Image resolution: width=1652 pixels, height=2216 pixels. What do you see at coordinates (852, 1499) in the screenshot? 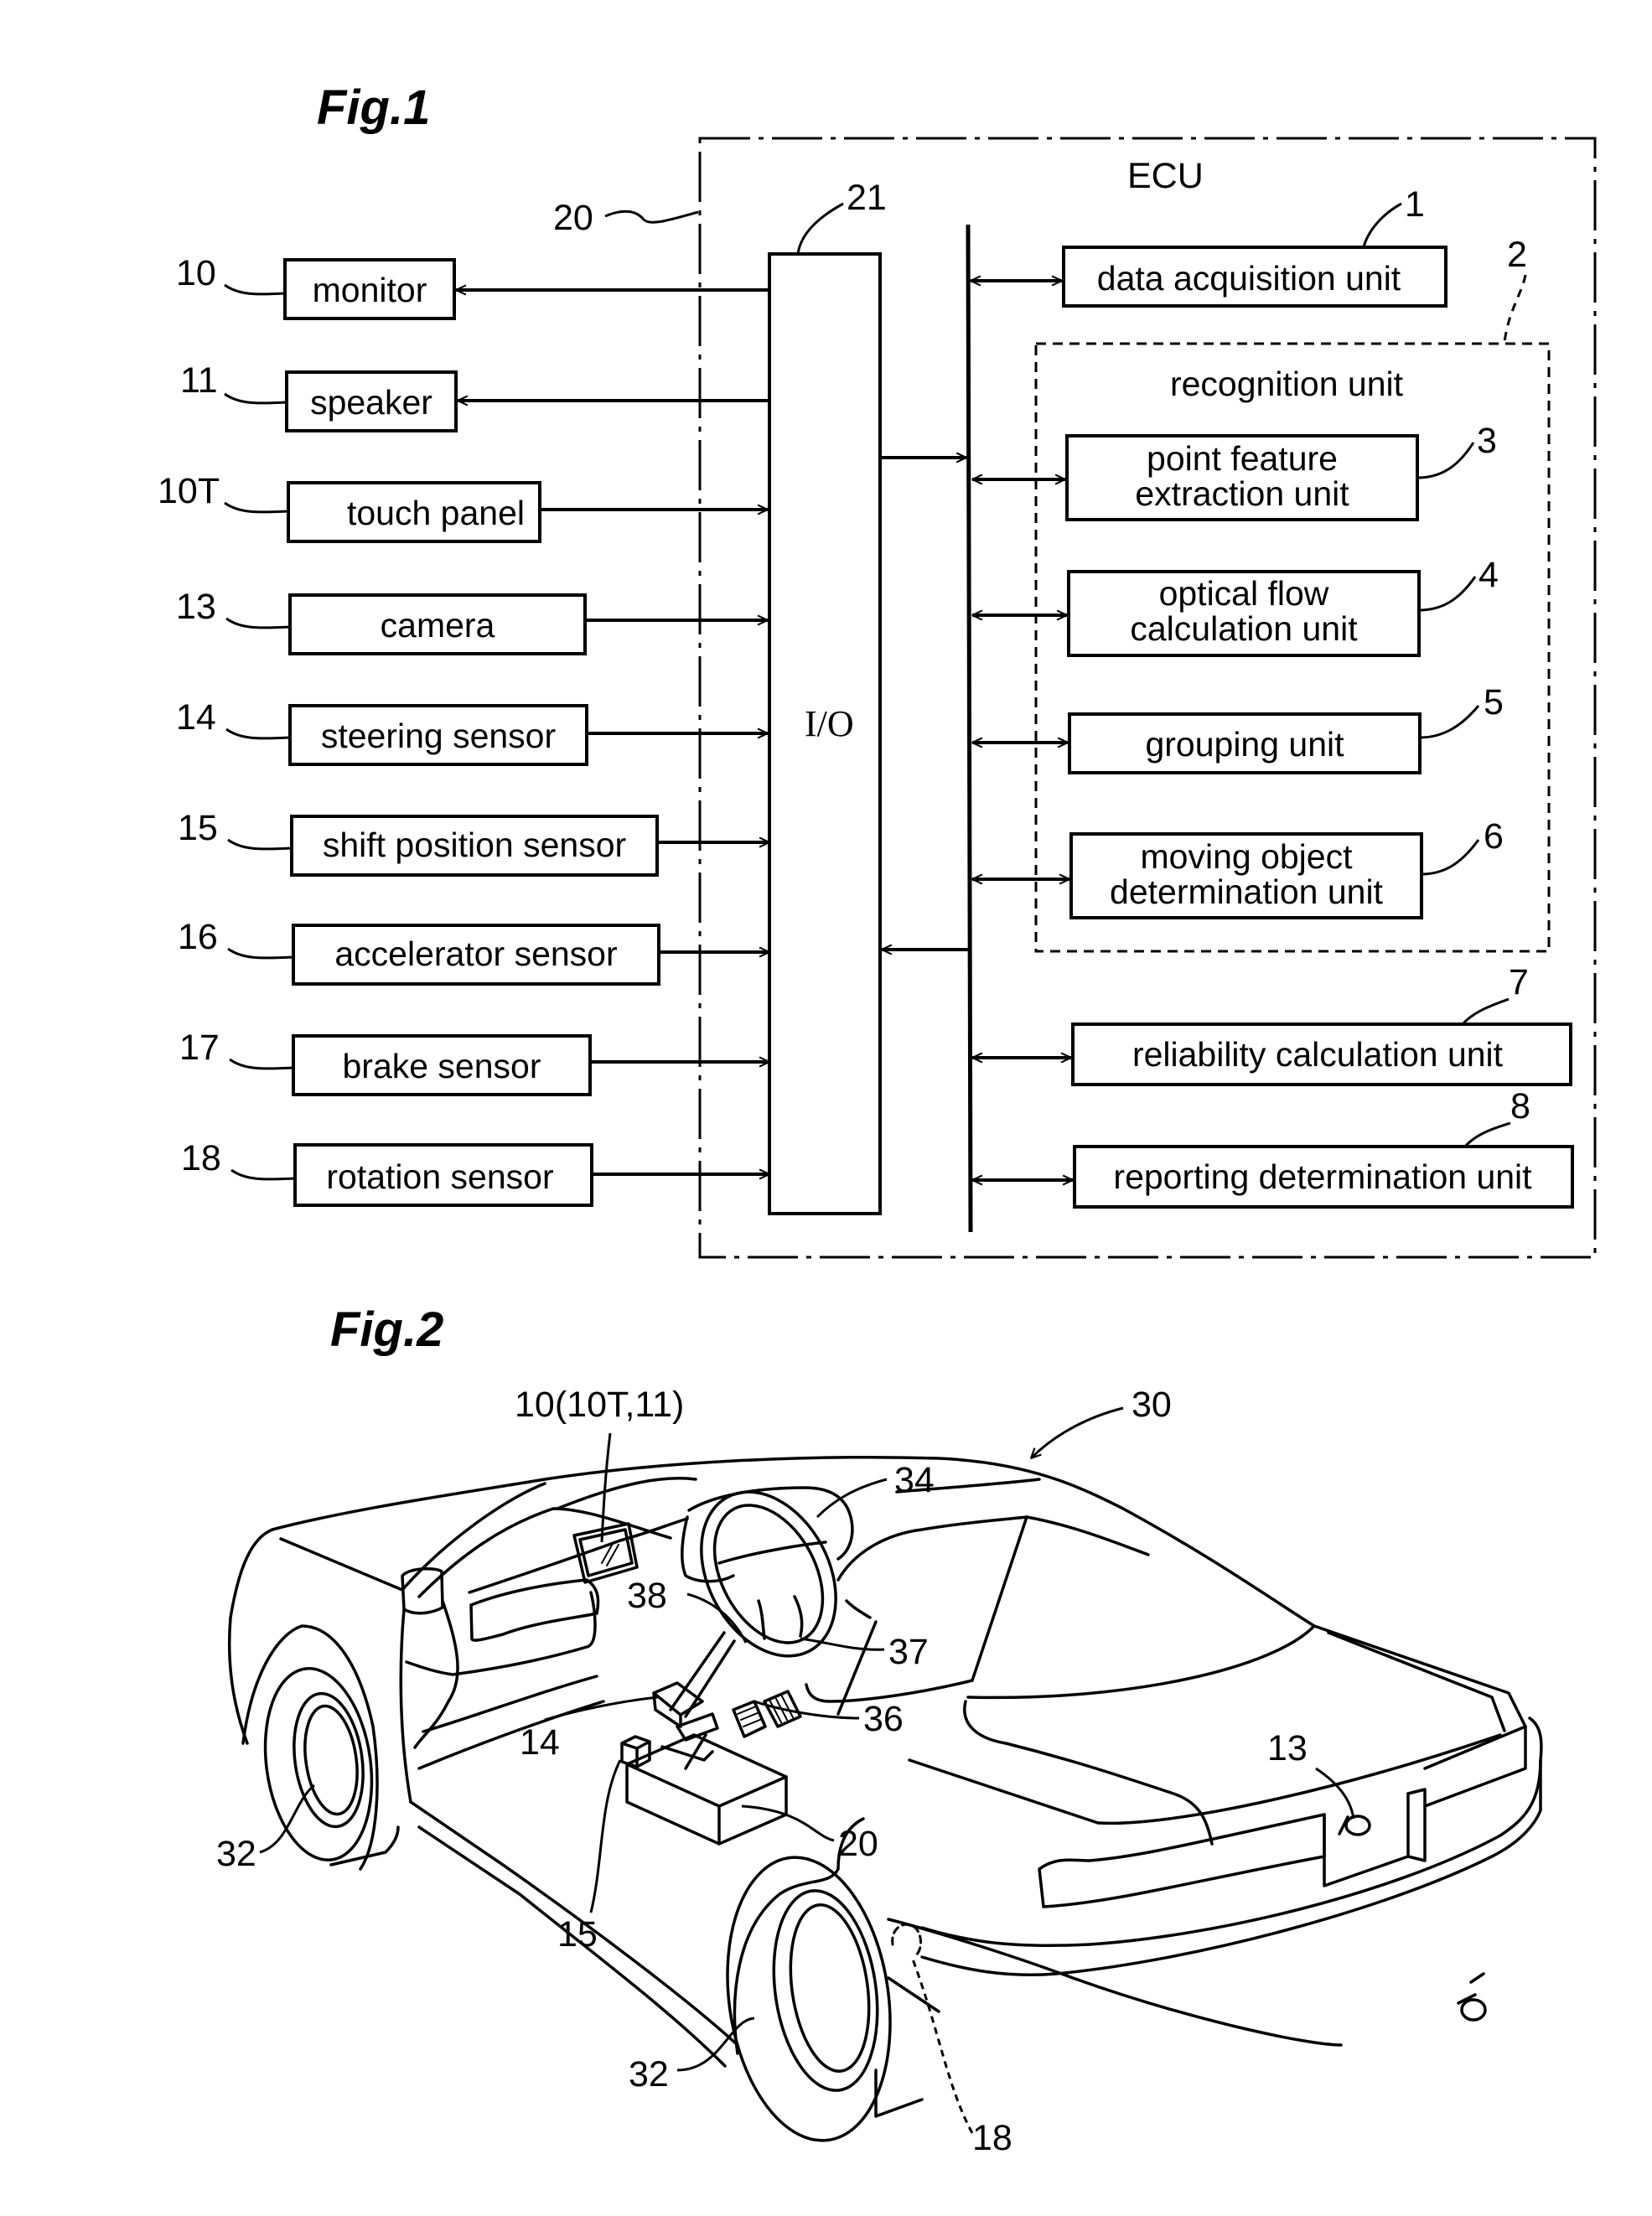
I see `leader-steering-wheel` at bounding box center [852, 1499].